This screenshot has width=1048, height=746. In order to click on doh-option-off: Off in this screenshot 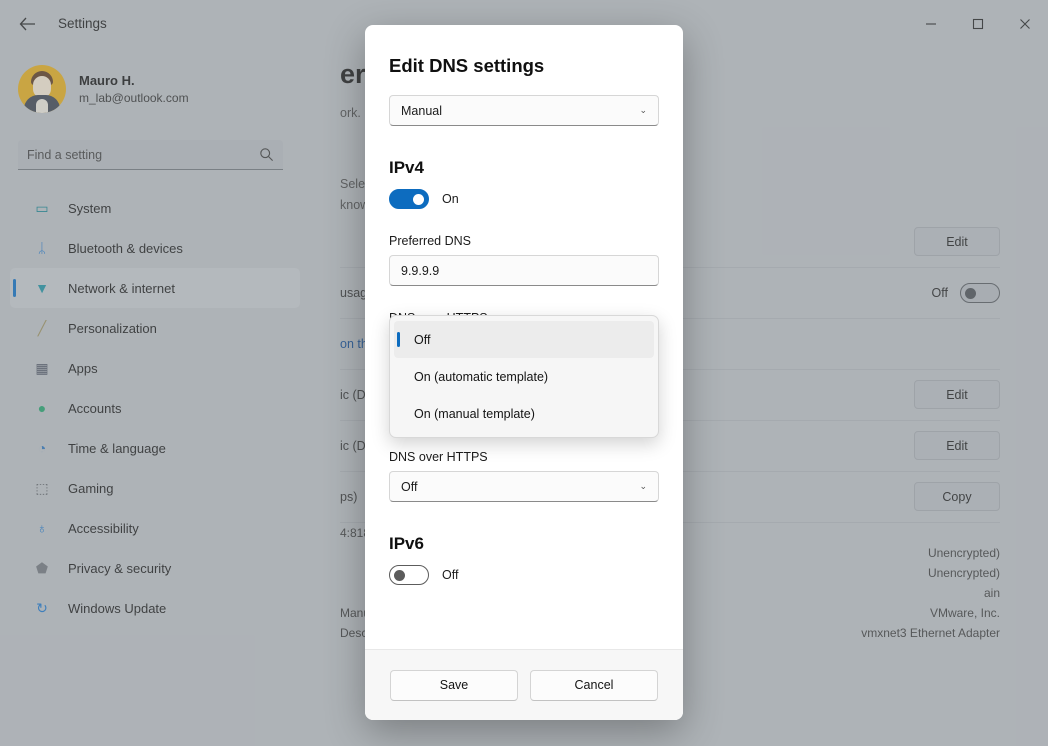, I will do `click(524, 339)`.